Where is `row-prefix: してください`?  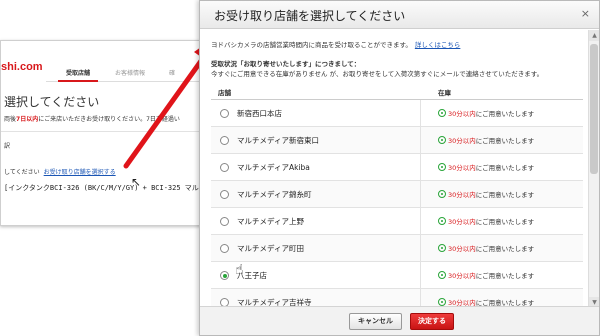 row-prefix: してください is located at coordinates (22, 172).